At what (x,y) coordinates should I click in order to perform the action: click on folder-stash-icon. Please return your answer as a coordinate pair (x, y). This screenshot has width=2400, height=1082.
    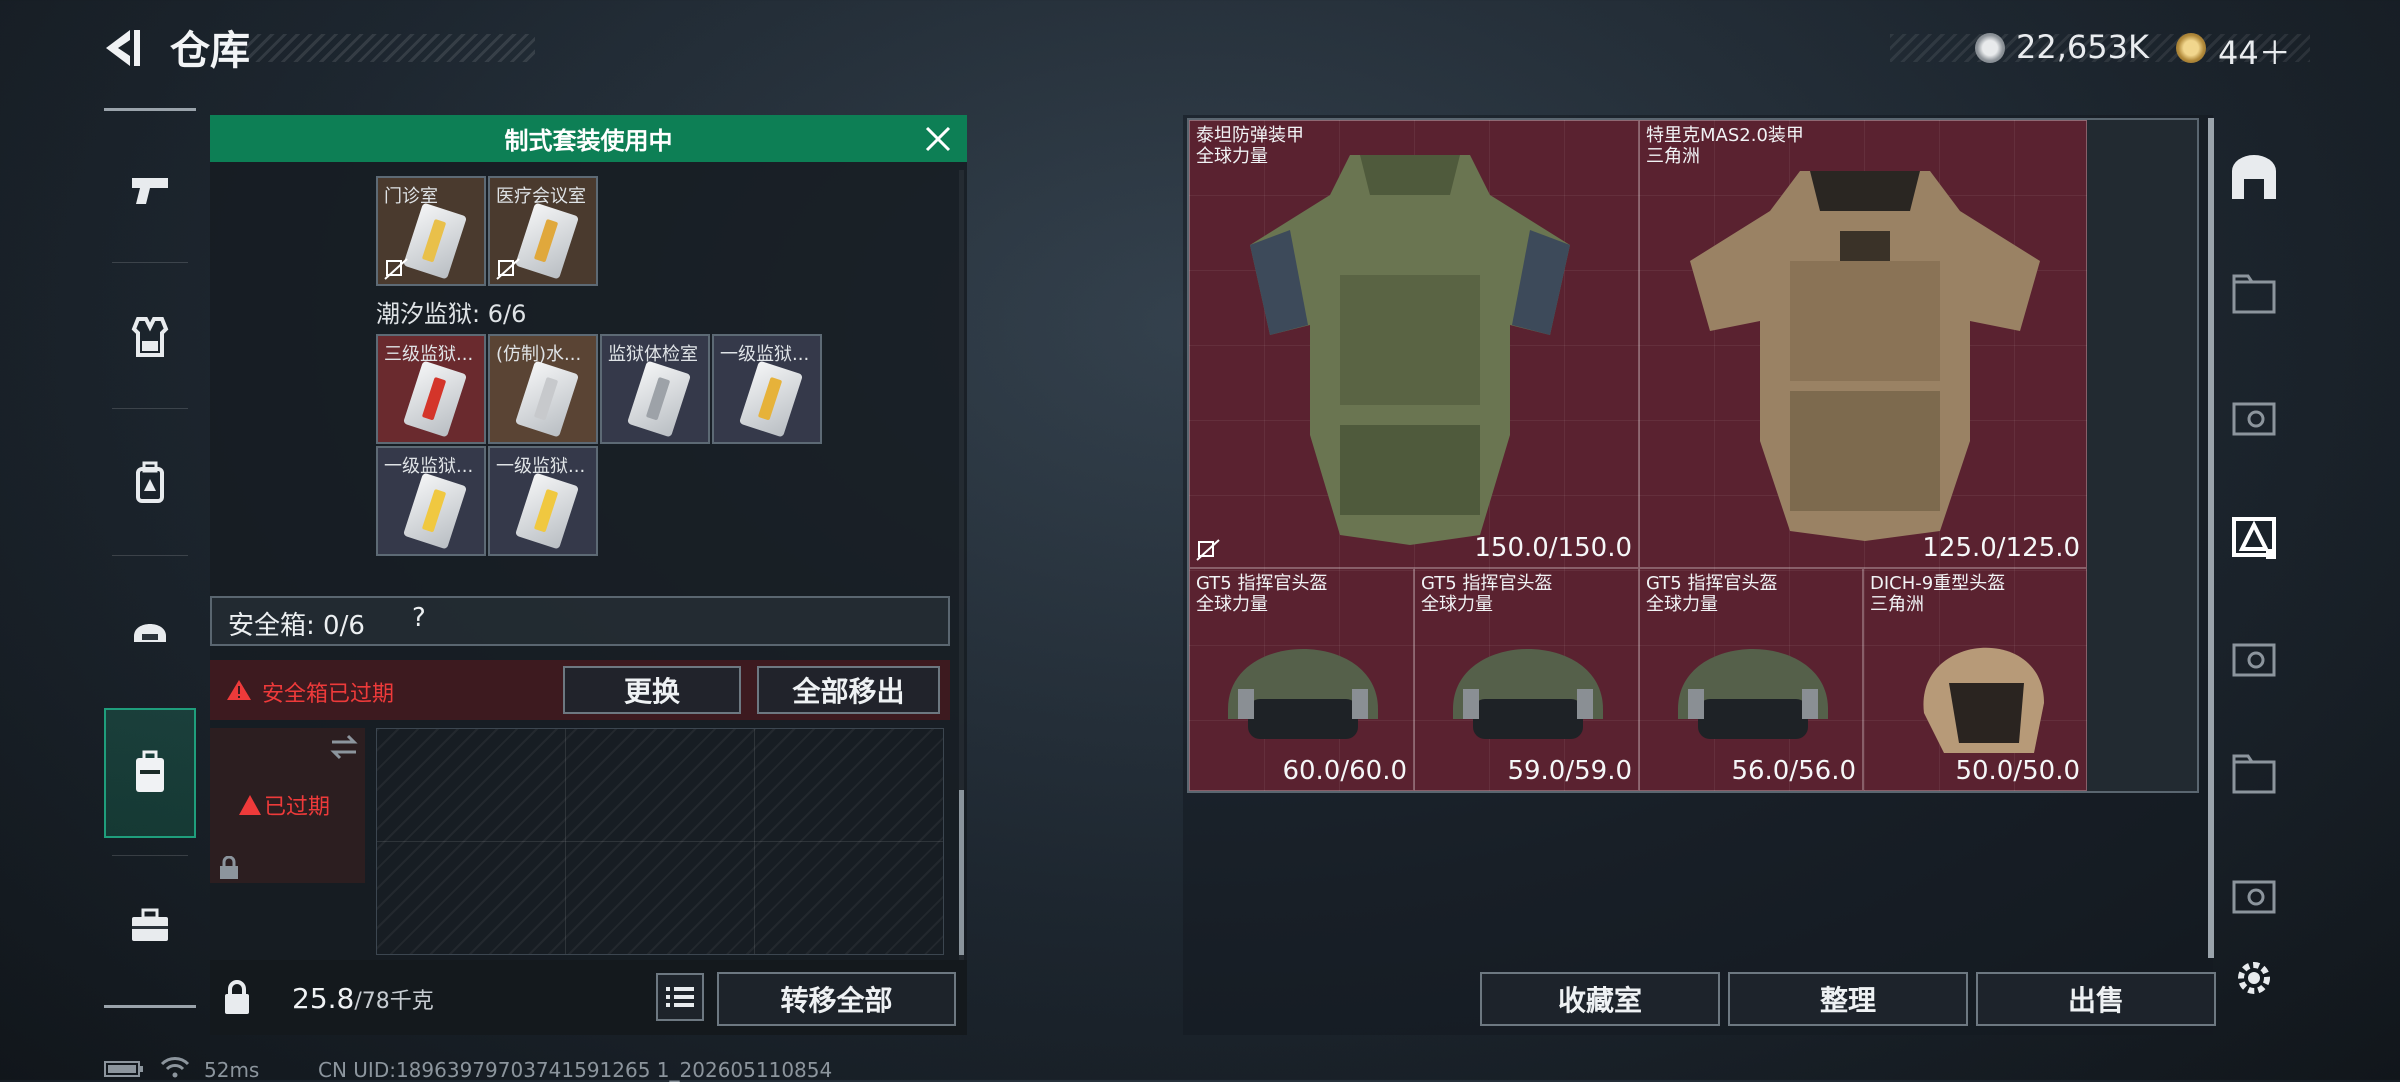
    Looking at the image, I should click on (2254, 294).